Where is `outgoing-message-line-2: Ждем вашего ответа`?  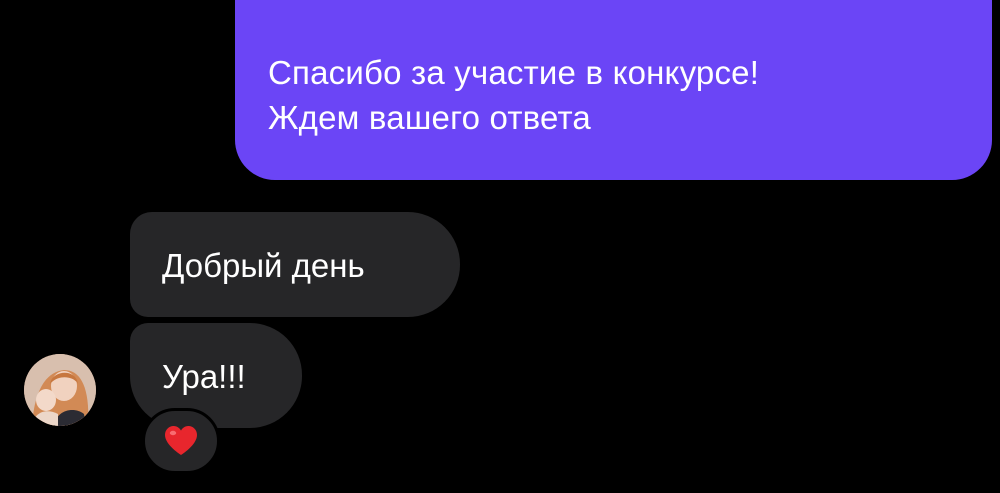
outgoing-message-line-2: Ждем вашего ответа is located at coordinates (429, 117).